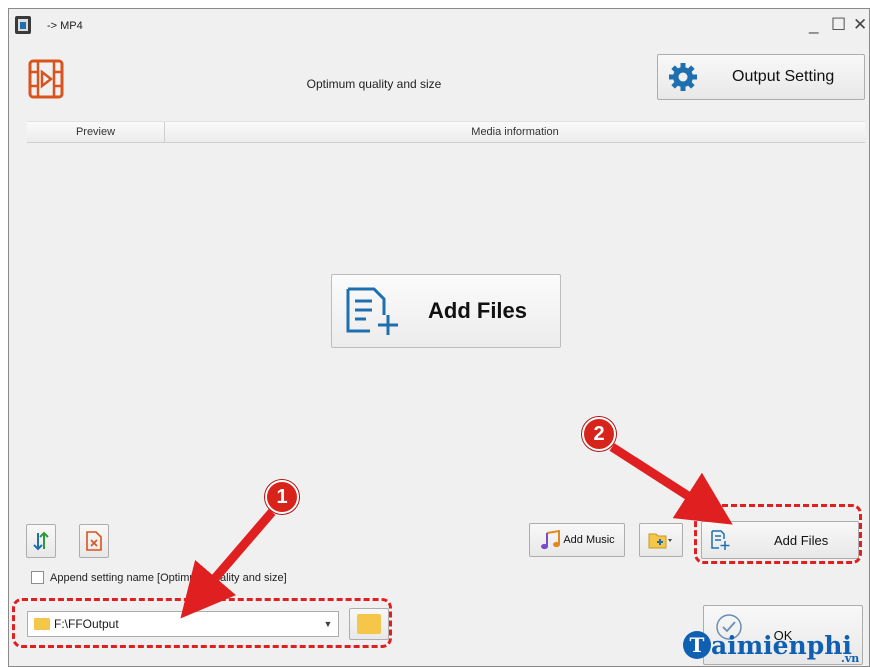 Image resolution: width=870 pixels, height=667 pixels. Describe the element at coordinates (282, 497) in the screenshot. I see `step-badge-1: 1` at that location.